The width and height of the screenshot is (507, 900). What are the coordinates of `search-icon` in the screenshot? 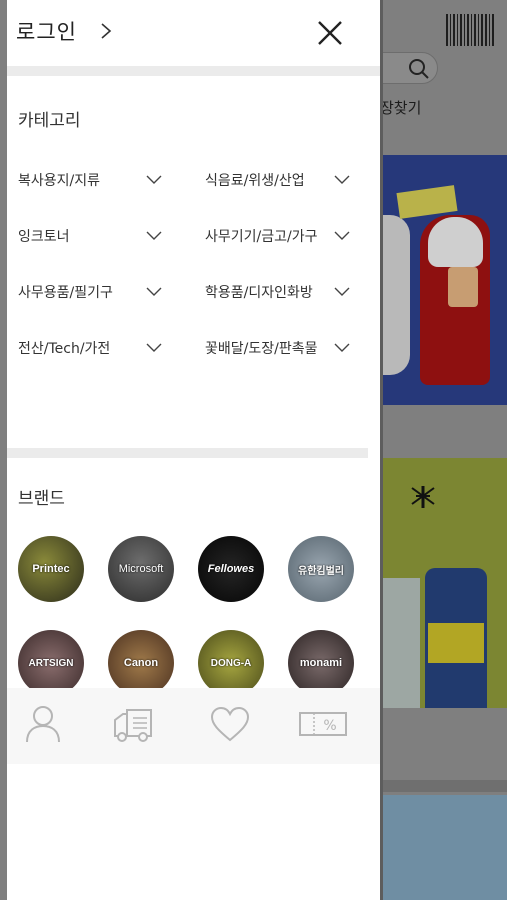 It's located at (419, 69).